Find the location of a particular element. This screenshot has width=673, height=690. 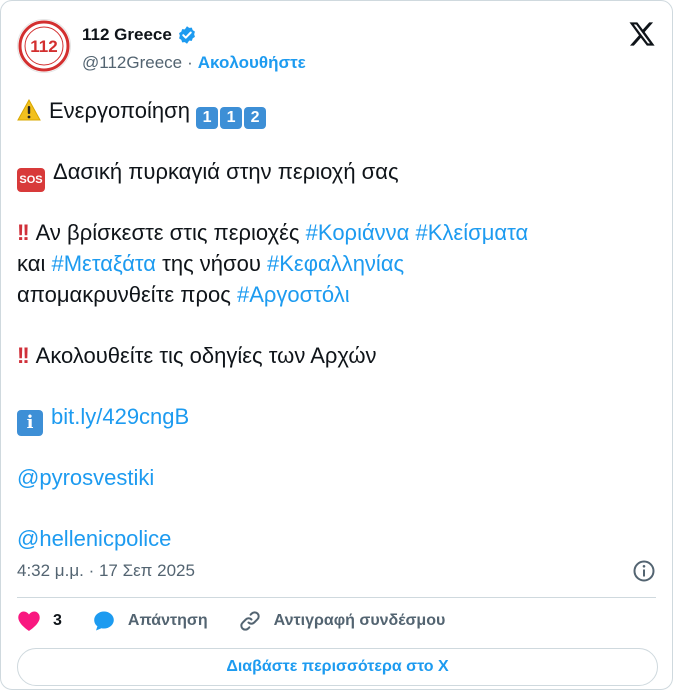

author-name-row: 112 Greece is located at coordinates (139, 35).